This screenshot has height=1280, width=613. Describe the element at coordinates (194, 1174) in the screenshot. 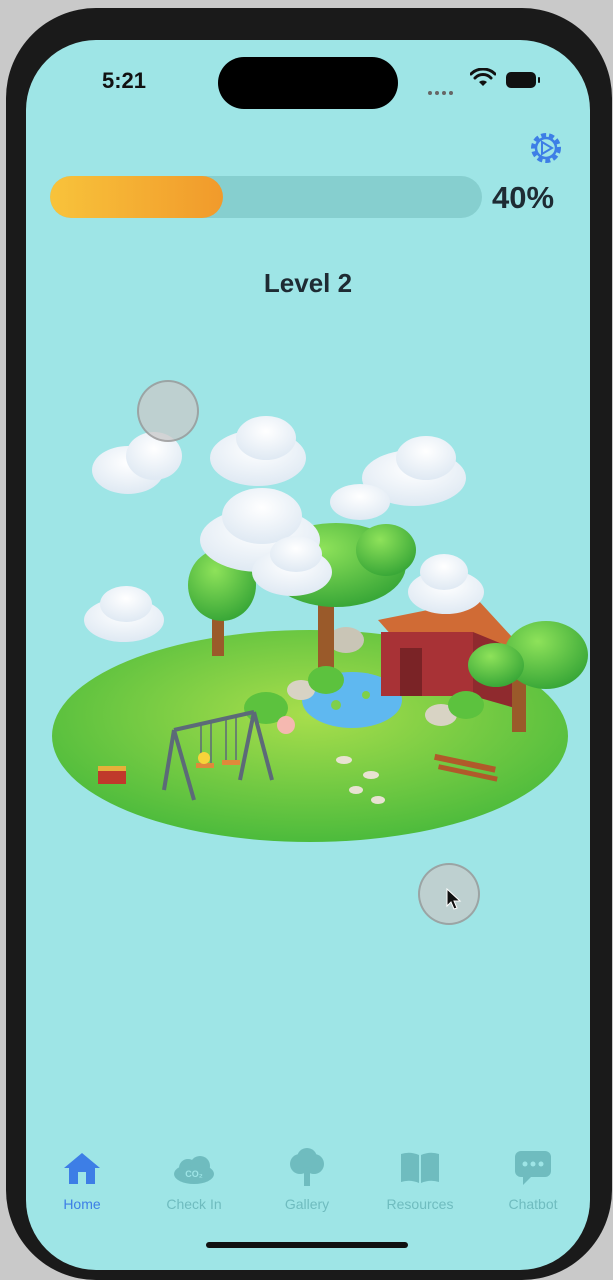

I see `svg-text: CO₂` at that location.